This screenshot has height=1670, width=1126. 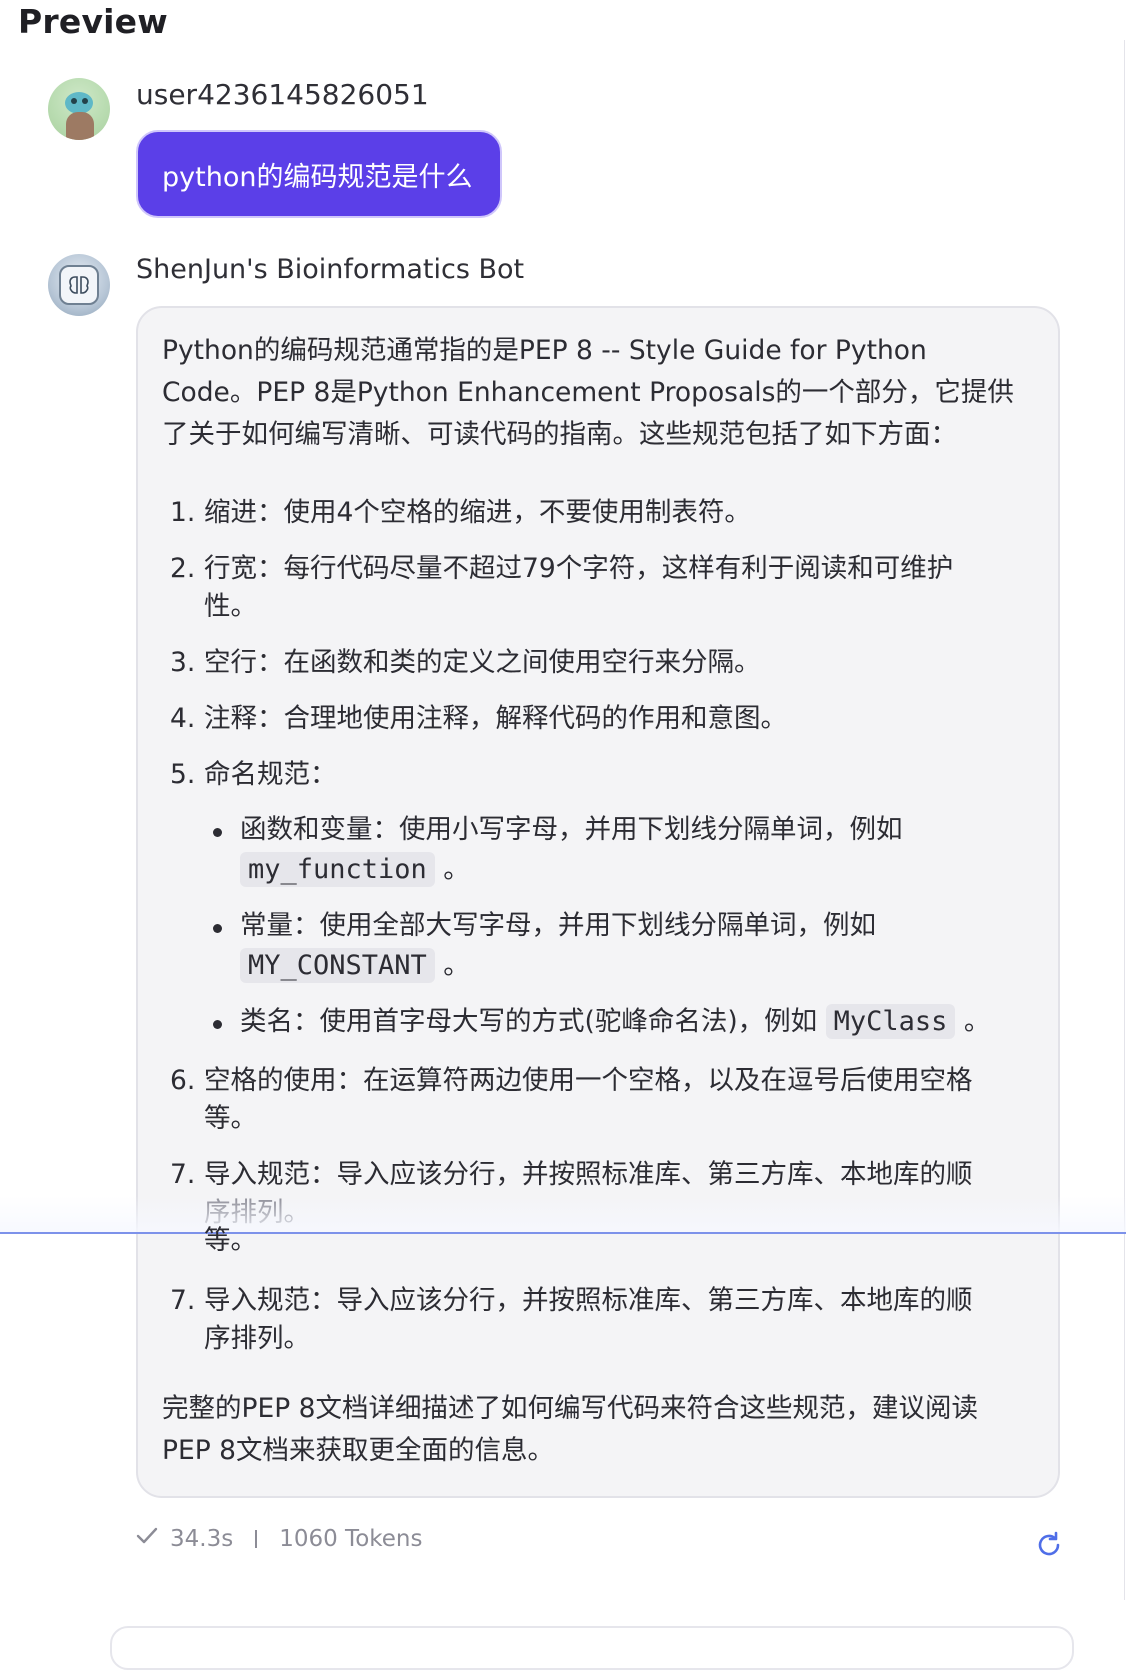 What do you see at coordinates (571, 1099) in the screenshot?
I see `list-item: 6. 空格的使用：在运算符两边使用一个空格，以及在逗号后使用空格 等。` at bounding box center [571, 1099].